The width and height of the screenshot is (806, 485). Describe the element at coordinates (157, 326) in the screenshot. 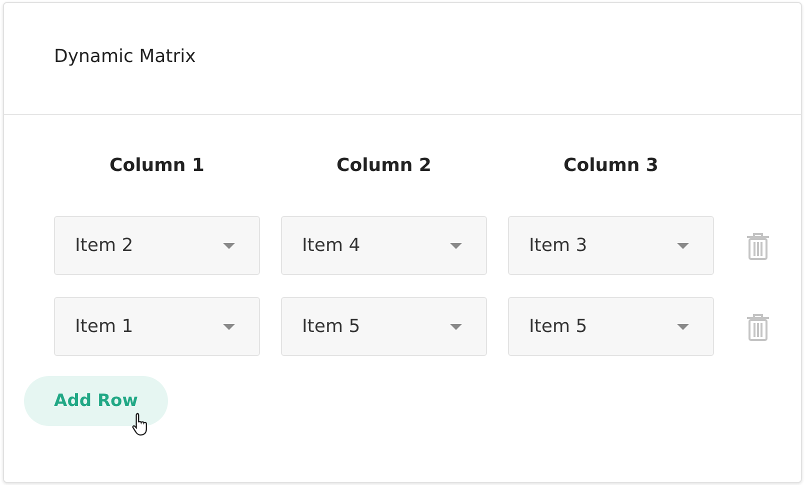

I see `dropdown: Item 1` at that location.